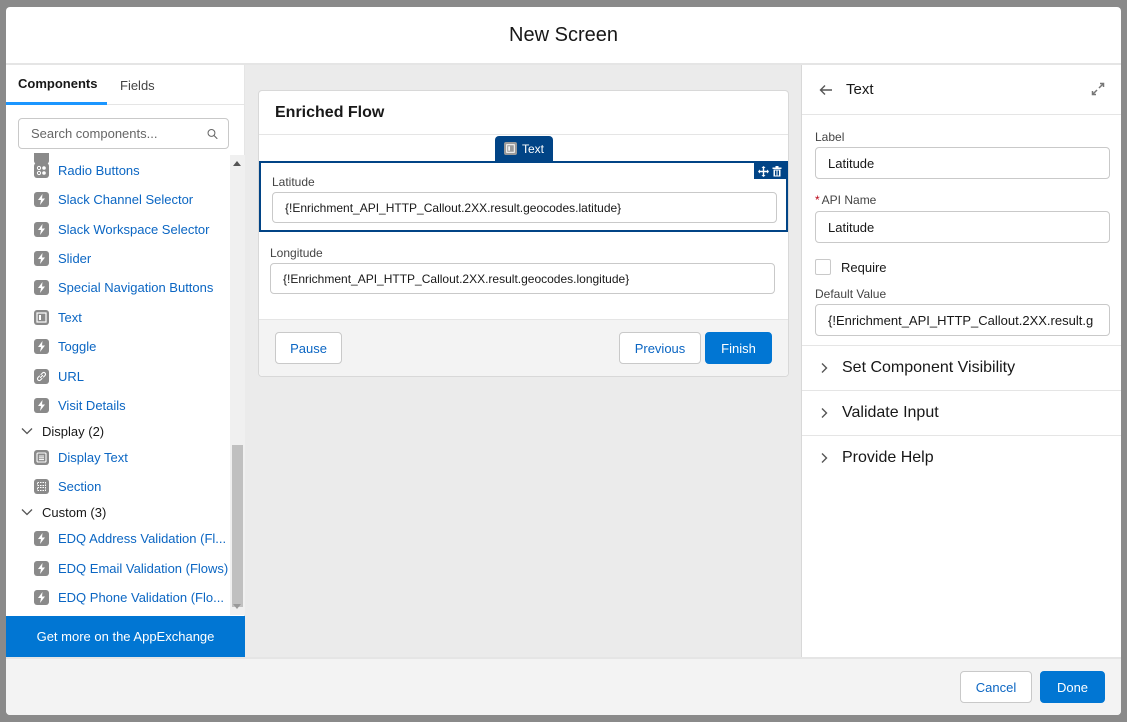  What do you see at coordinates (929, 367) in the screenshot?
I see `section-label: Set Component Visibility` at bounding box center [929, 367].